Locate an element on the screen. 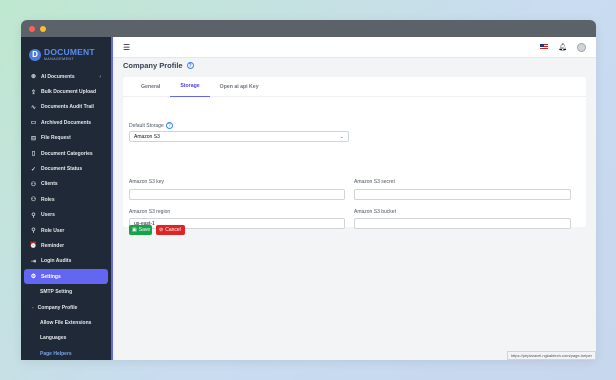 Image resolution: width=616 pixels, height=380 pixels. menu-toggle-icon: ☰ is located at coordinates (126, 47).